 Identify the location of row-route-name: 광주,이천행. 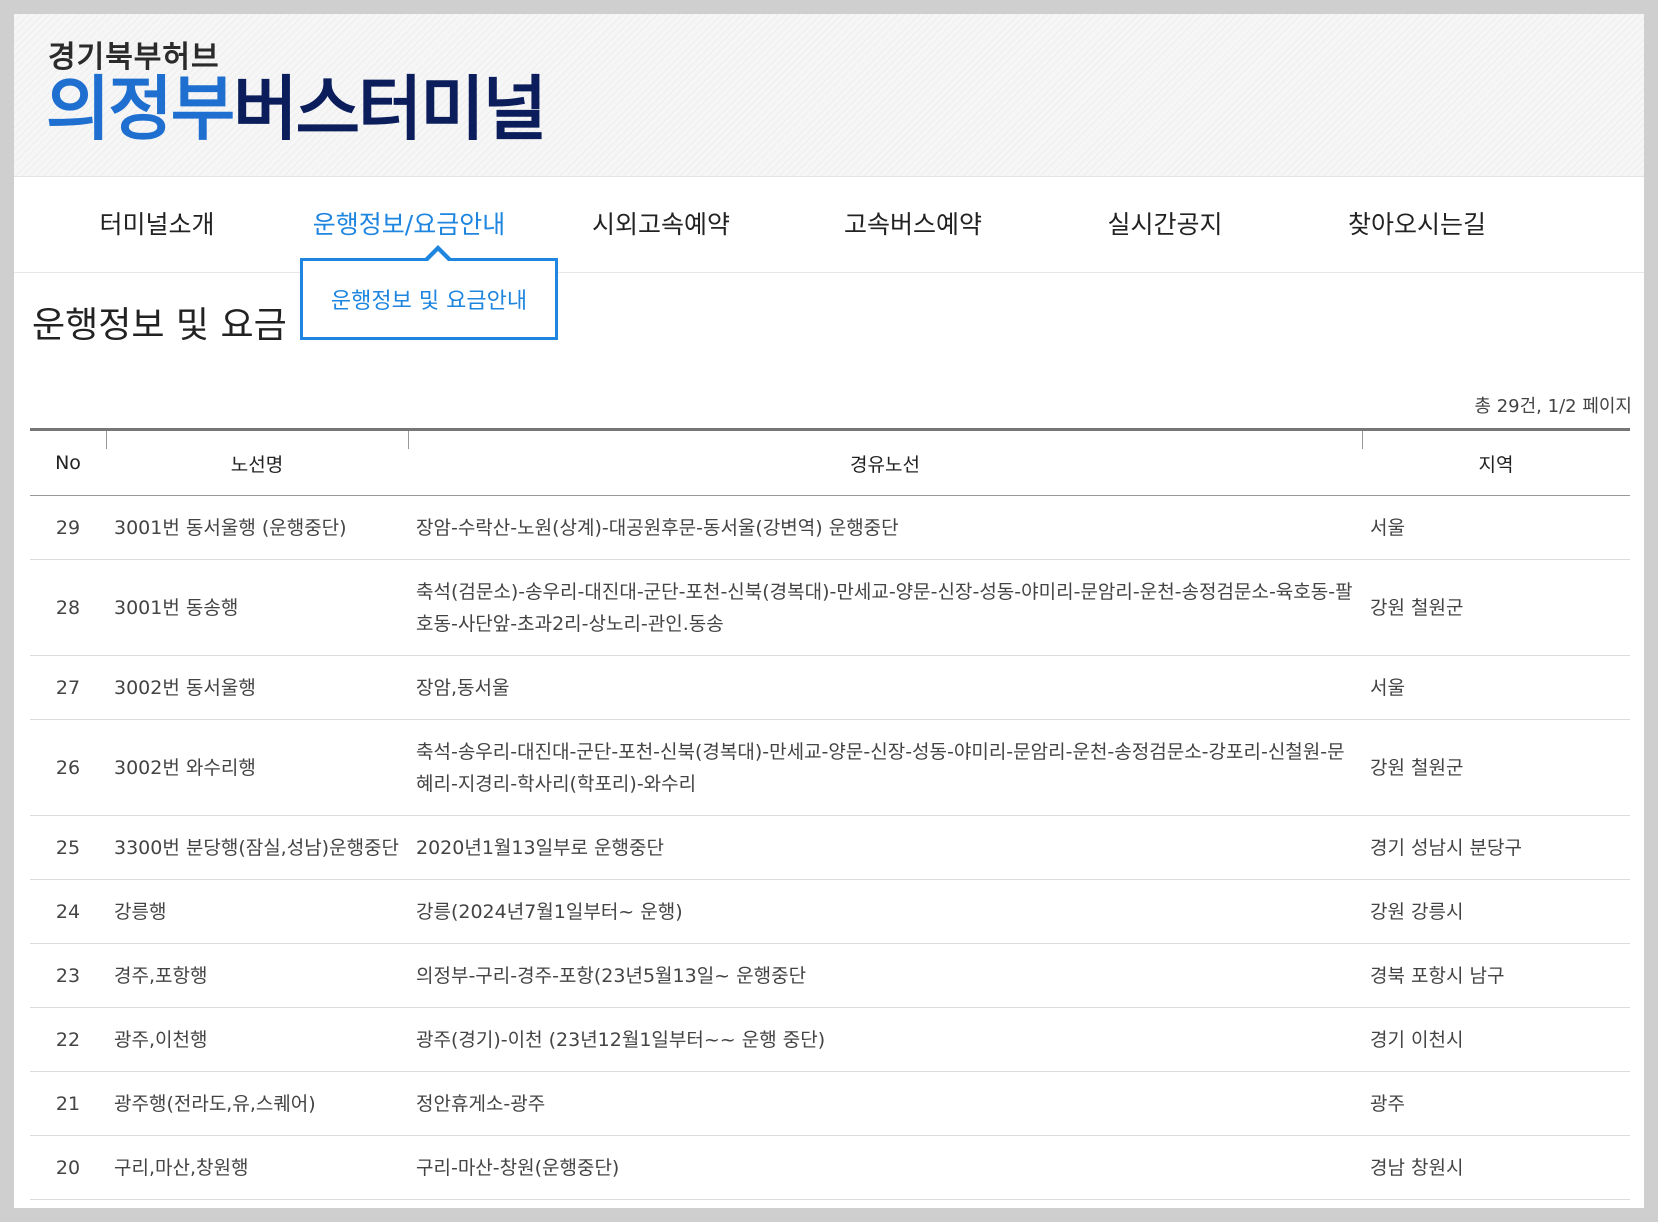
(257, 1039).